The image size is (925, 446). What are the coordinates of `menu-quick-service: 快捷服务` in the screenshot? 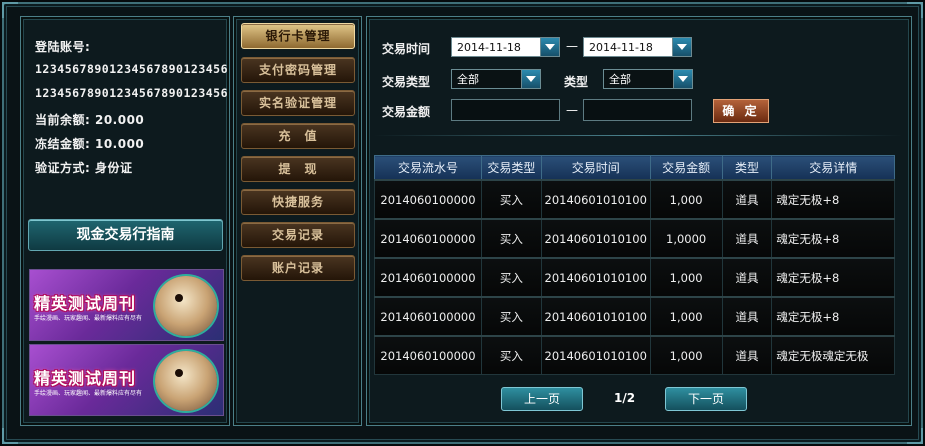 It's located at (298, 202).